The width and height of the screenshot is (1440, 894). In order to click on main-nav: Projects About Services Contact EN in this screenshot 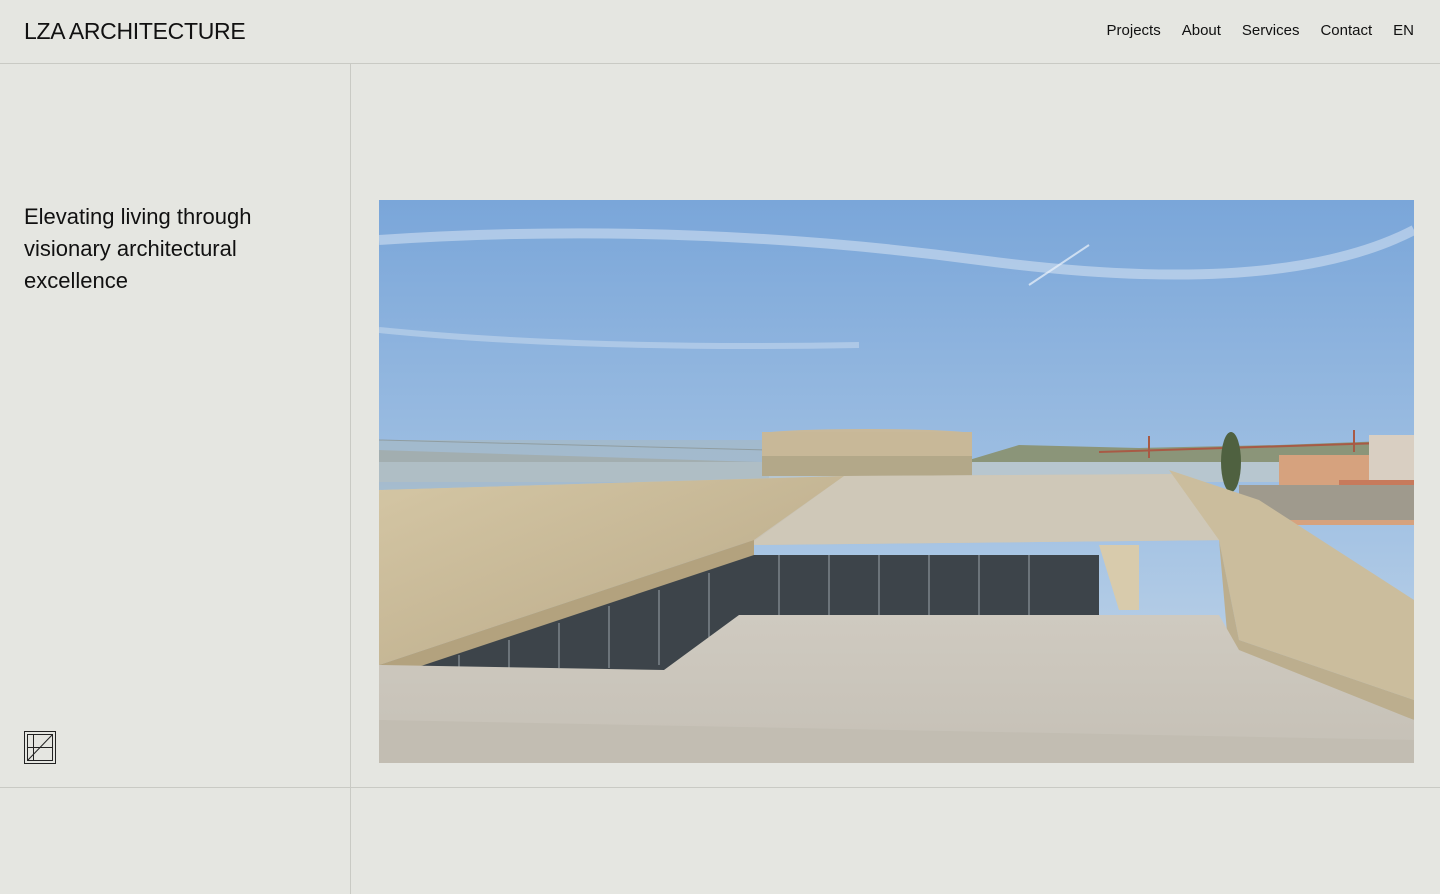, I will do `click(1260, 30)`.